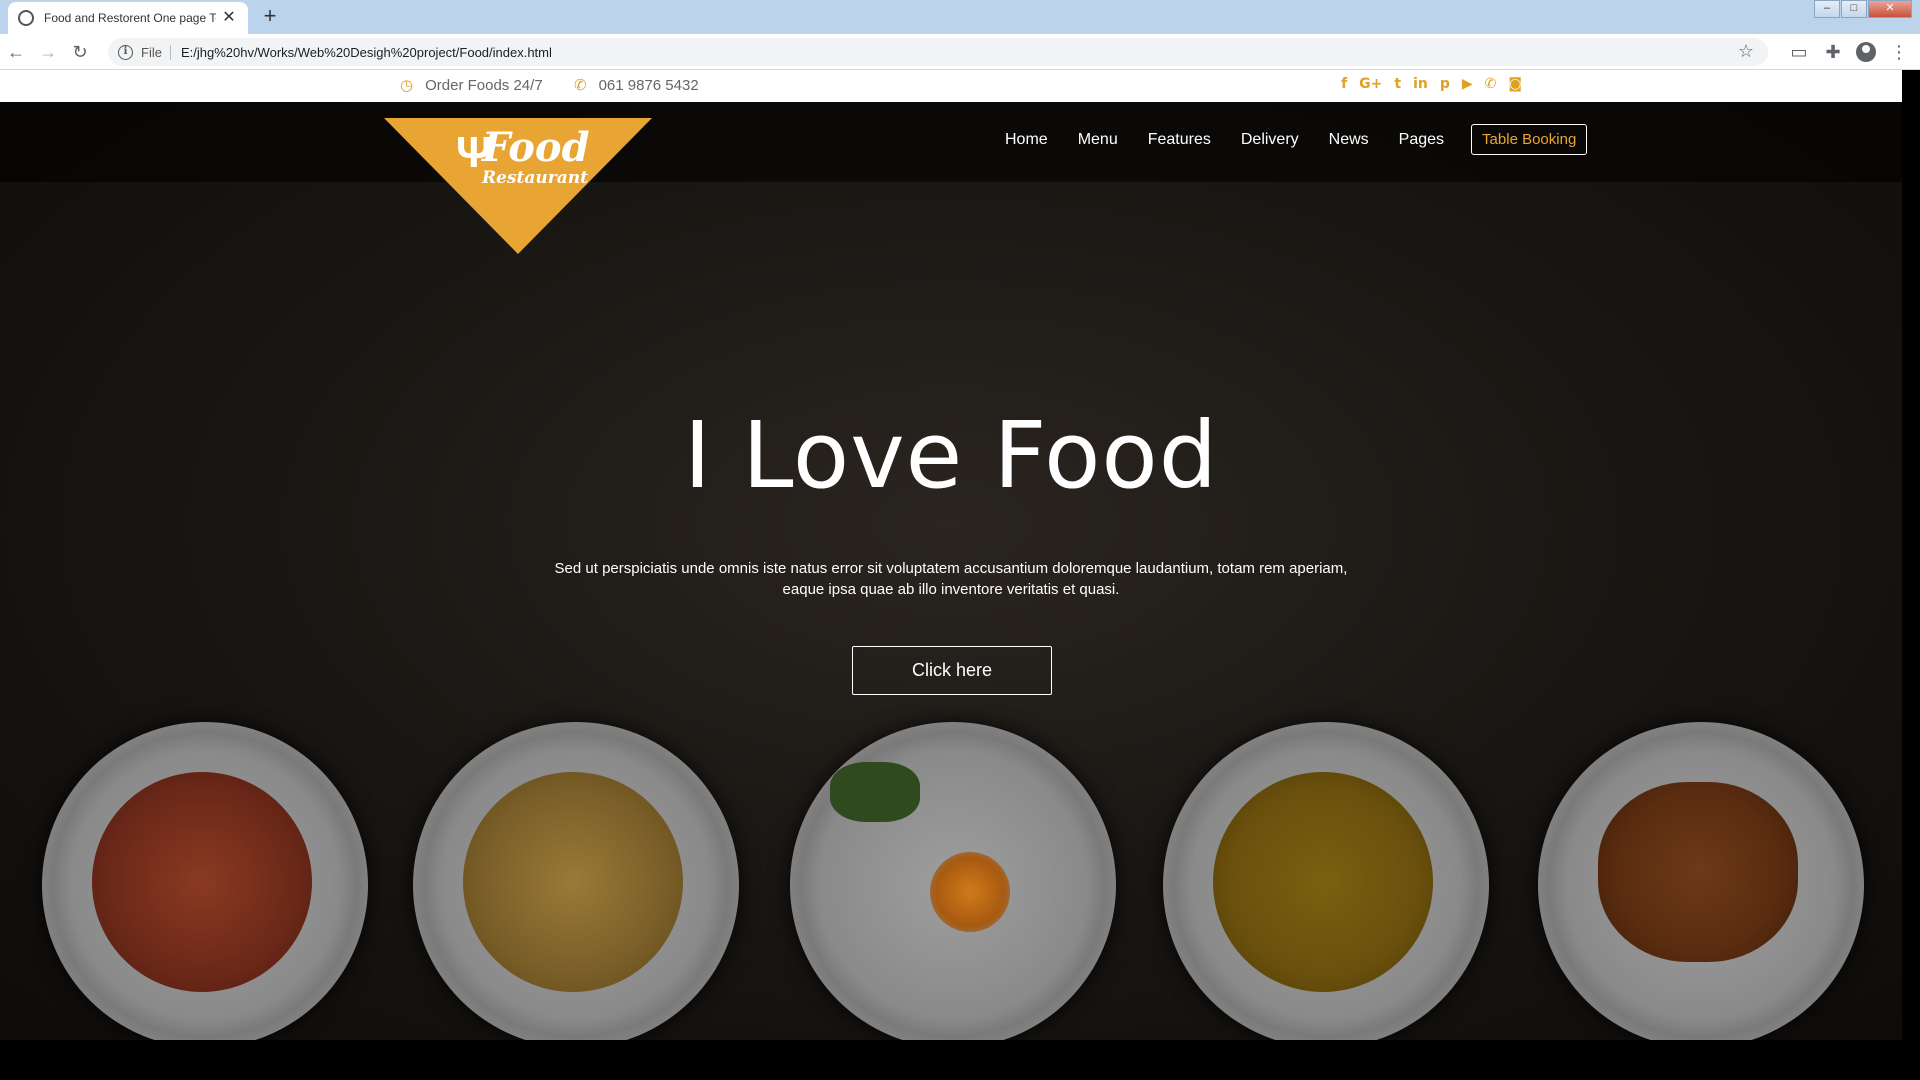  What do you see at coordinates (1854, 9) in the screenshot?
I see `maximize-button: □` at bounding box center [1854, 9].